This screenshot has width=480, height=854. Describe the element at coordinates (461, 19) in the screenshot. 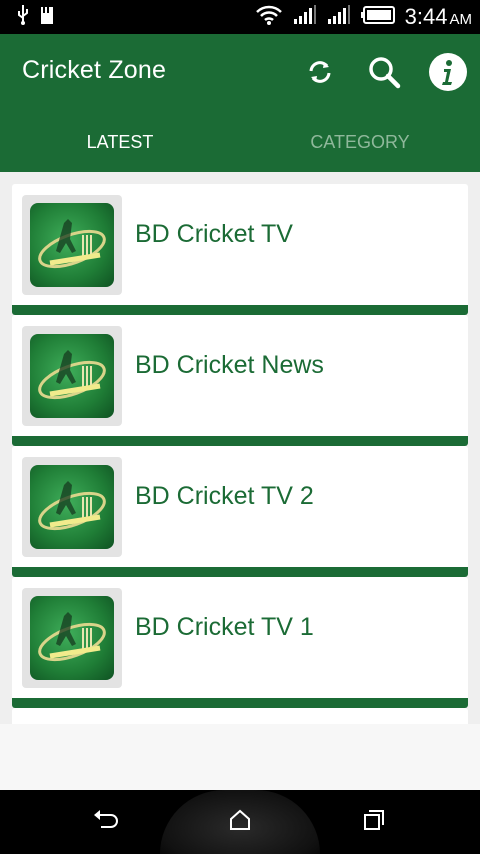

I see `status-ampm: AM` at that location.